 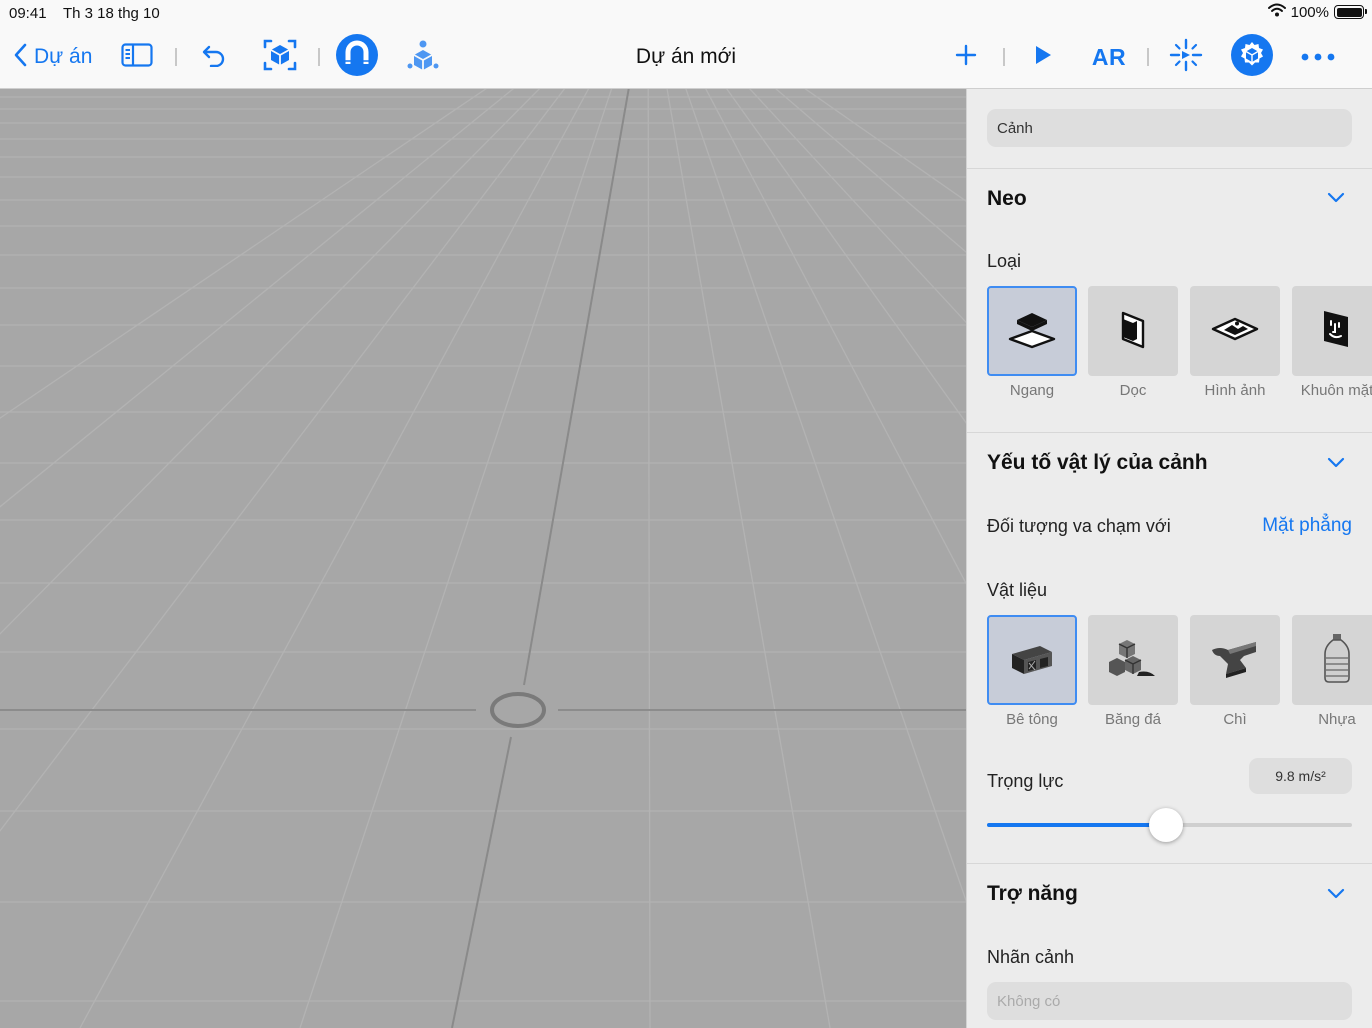 I want to click on anchor-icon, so click(x=1186, y=57).